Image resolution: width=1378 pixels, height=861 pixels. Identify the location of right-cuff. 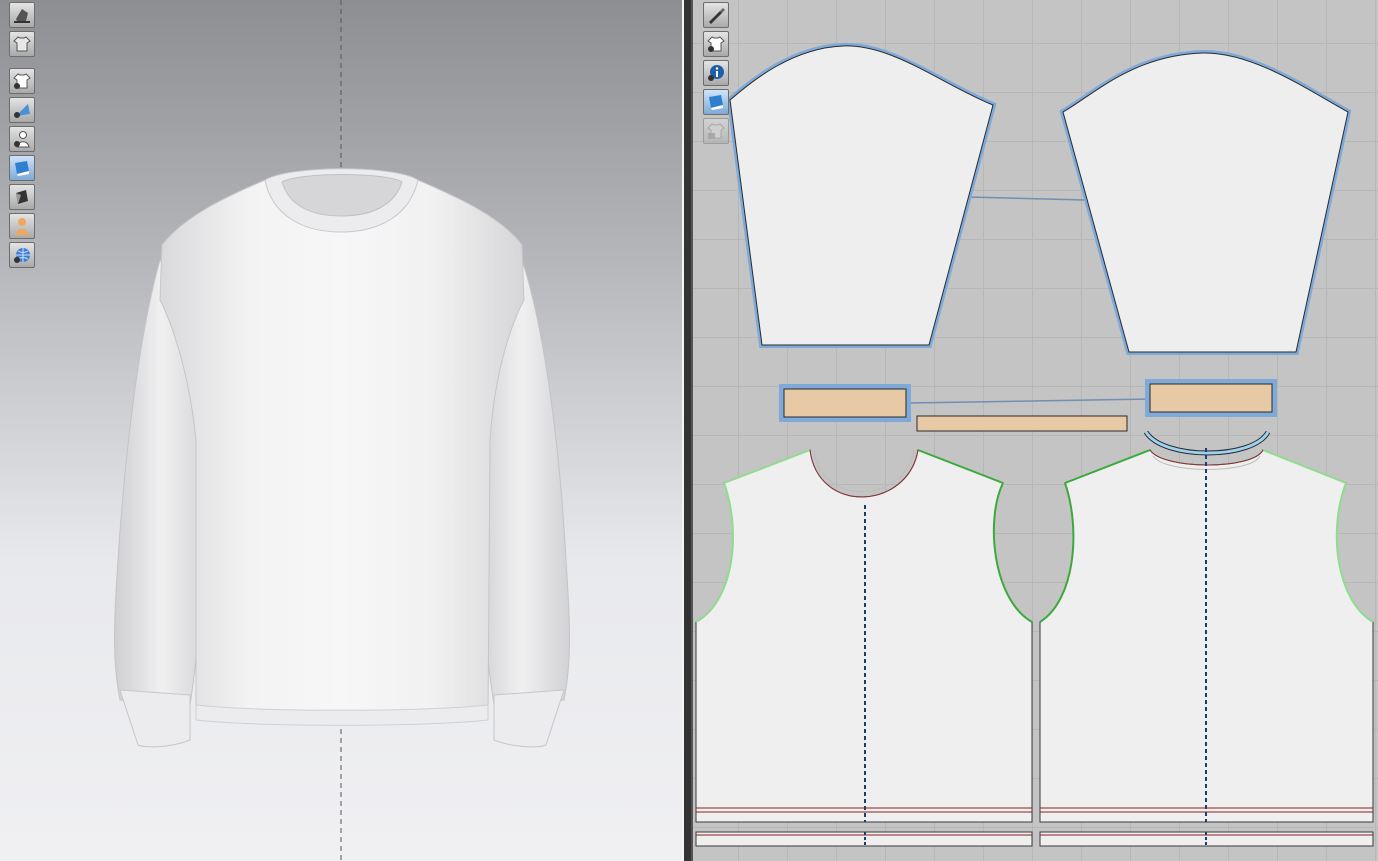
(529, 718).